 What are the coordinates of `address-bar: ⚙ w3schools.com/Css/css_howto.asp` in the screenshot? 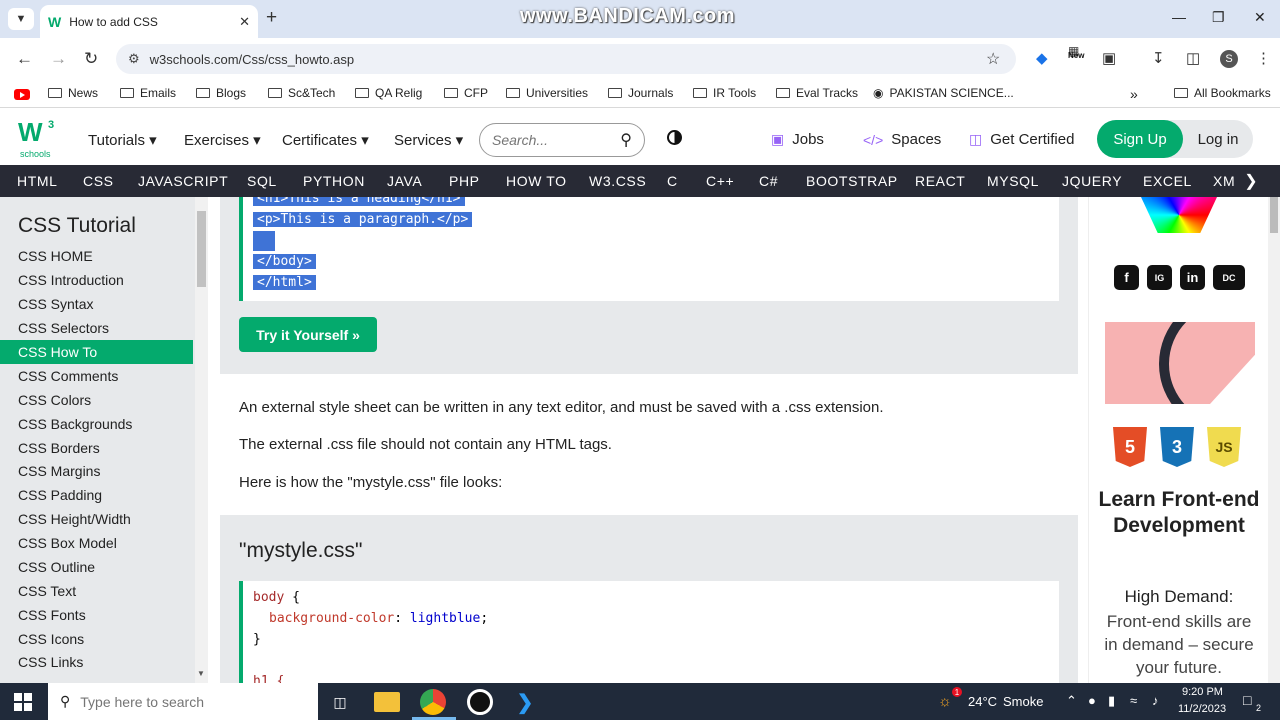 It's located at (566, 59).